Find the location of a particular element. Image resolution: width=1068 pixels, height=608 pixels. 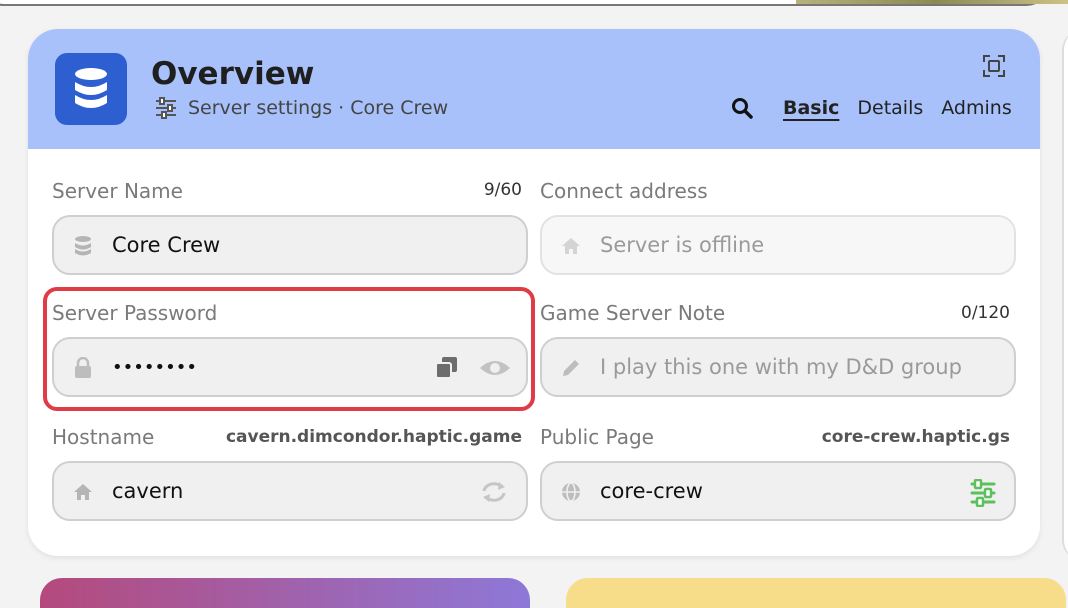

background-card-bottom-right is located at coordinates (816, 593).